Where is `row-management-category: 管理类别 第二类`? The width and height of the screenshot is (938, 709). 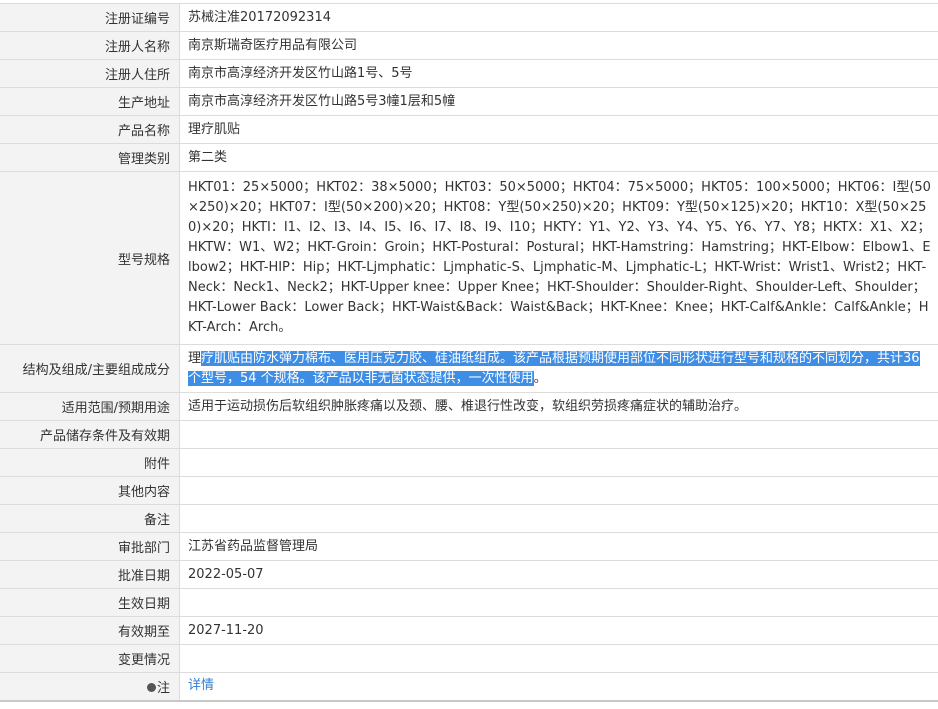
row-management-category: 管理类别 第二类 is located at coordinates (469, 157).